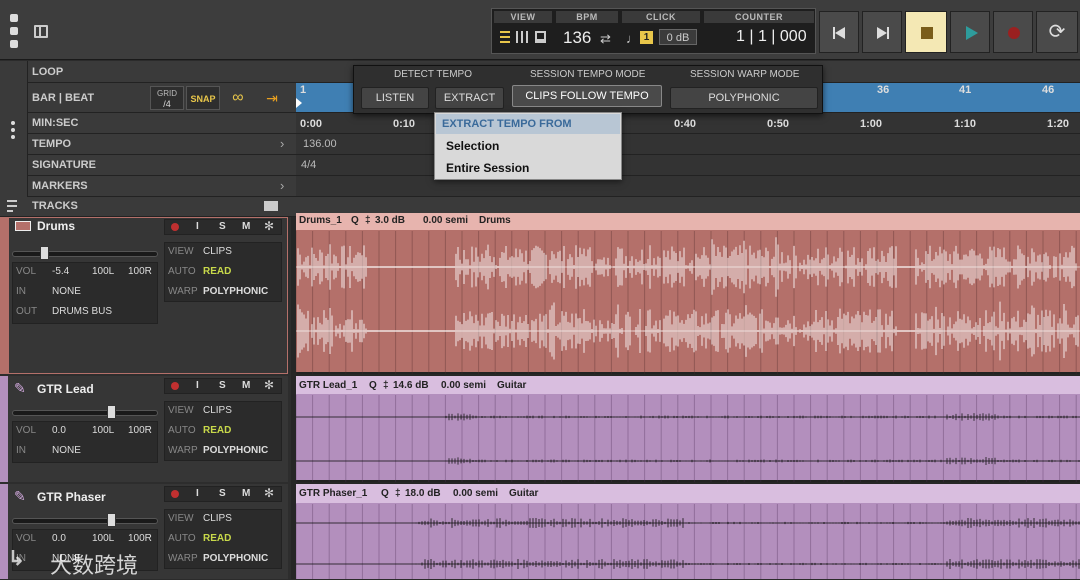  Describe the element at coordinates (64, 165) in the screenshot. I see `signature-label: SIGNATURE` at that location.